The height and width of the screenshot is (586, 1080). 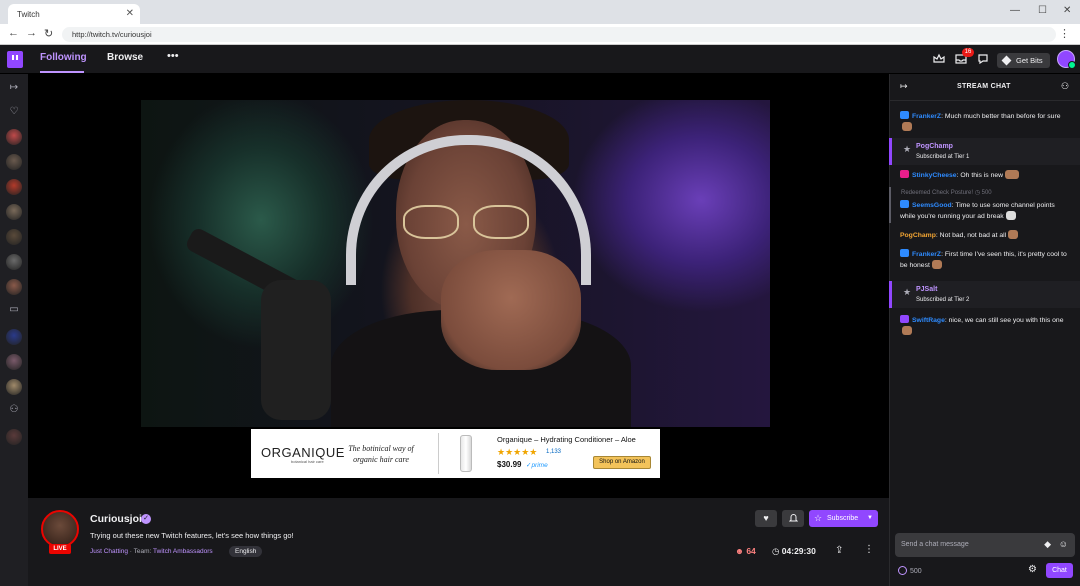 I want to click on more-icon: •••, so click(x=173, y=56).